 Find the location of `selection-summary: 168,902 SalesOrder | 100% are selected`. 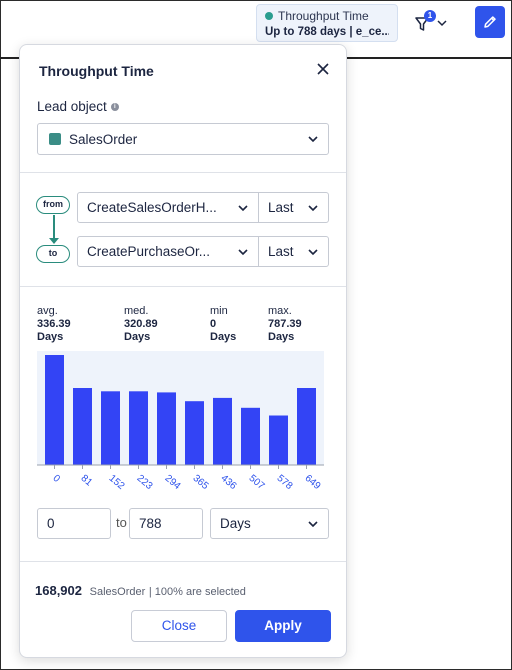

selection-summary: 168,902 SalesOrder | 100% are selected is located at coordinates (140, 590).